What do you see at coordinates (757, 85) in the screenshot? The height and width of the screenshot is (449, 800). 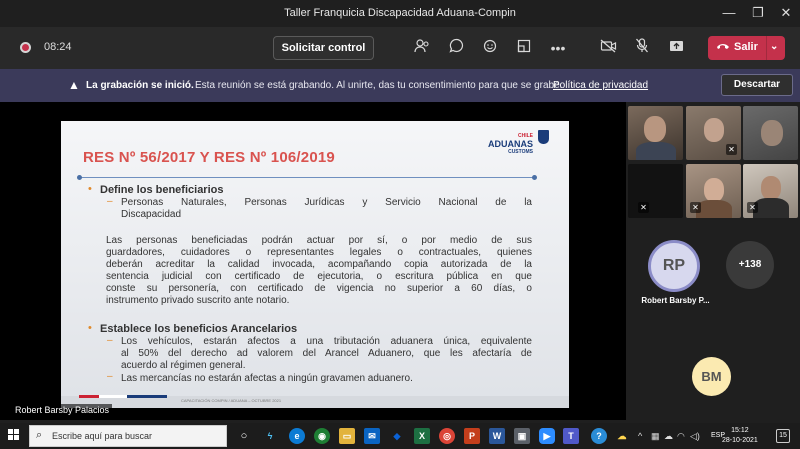 I see `dismiss-button: Descartar` at bounding box center [757, 85].